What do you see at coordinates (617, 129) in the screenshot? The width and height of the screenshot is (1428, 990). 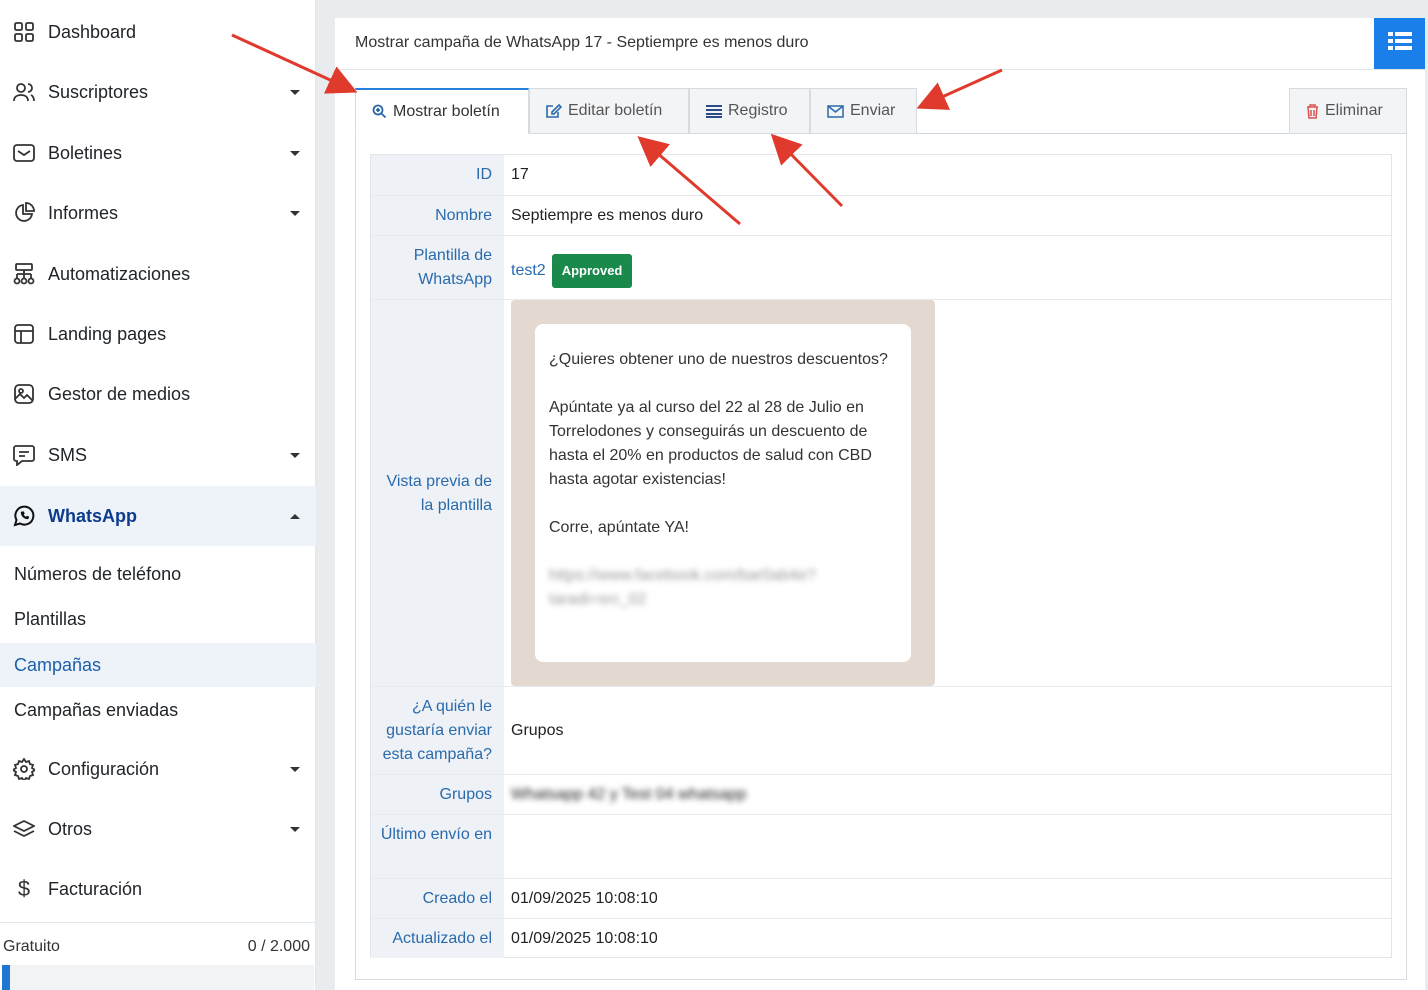 I see `annotation-arrows` at bounding box center [617, 129].